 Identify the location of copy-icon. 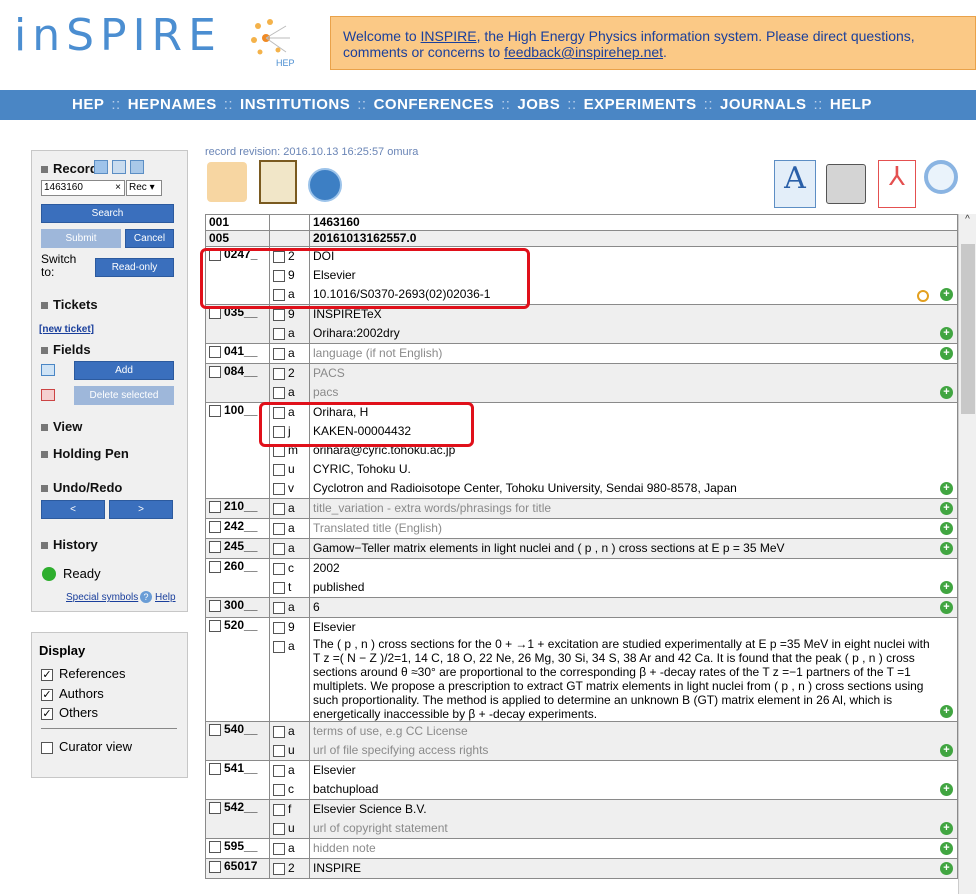
(119, 167).